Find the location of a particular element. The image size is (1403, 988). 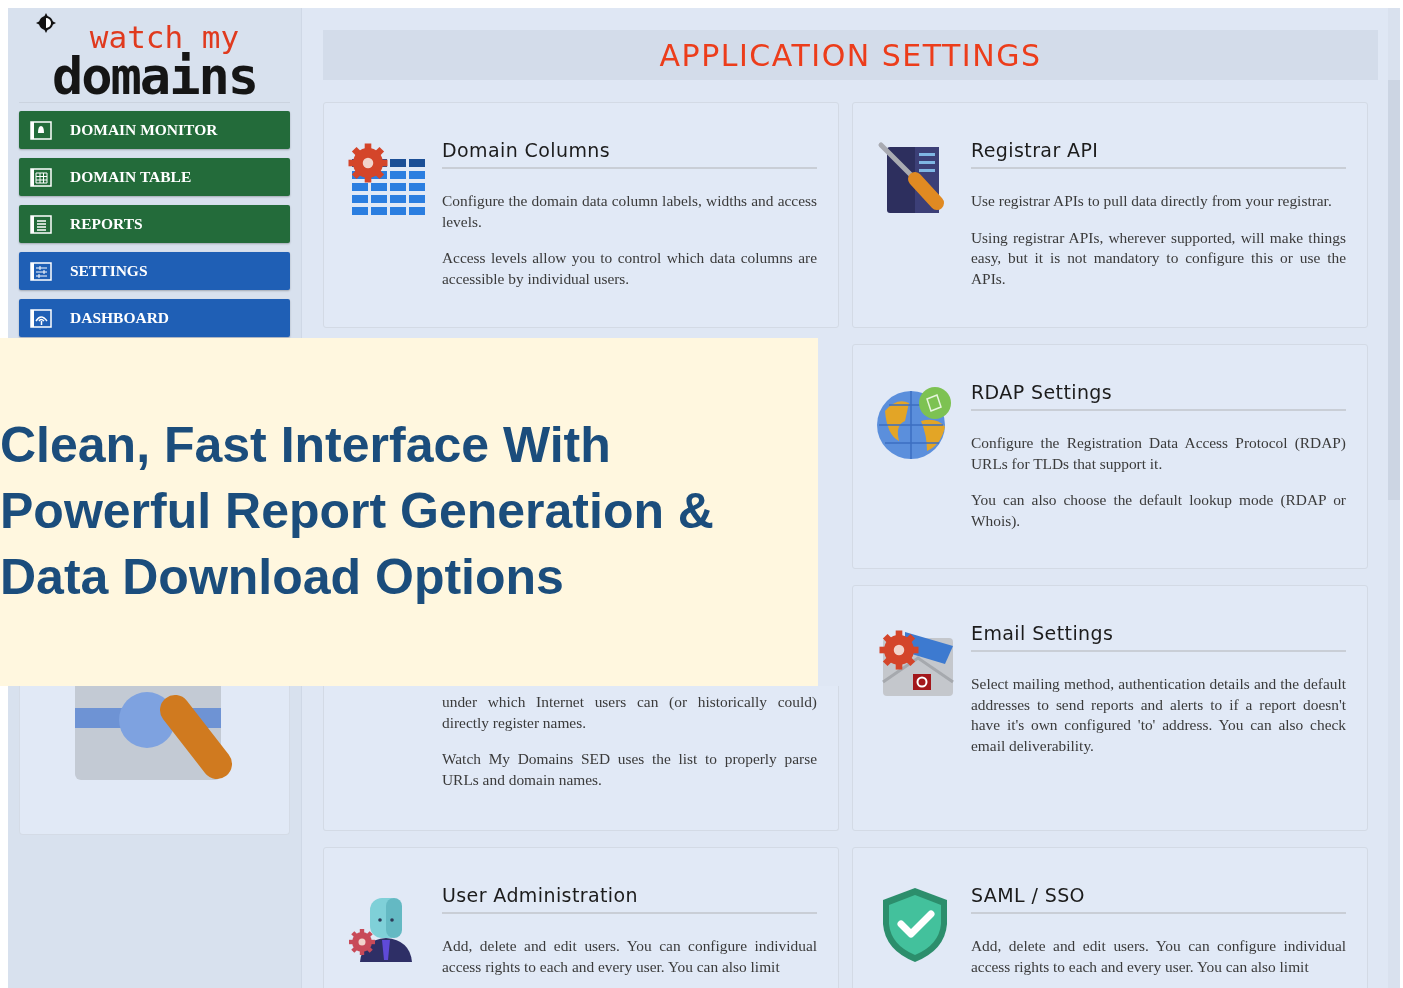

card-title: User Administration is located at coordinates (629, 899).